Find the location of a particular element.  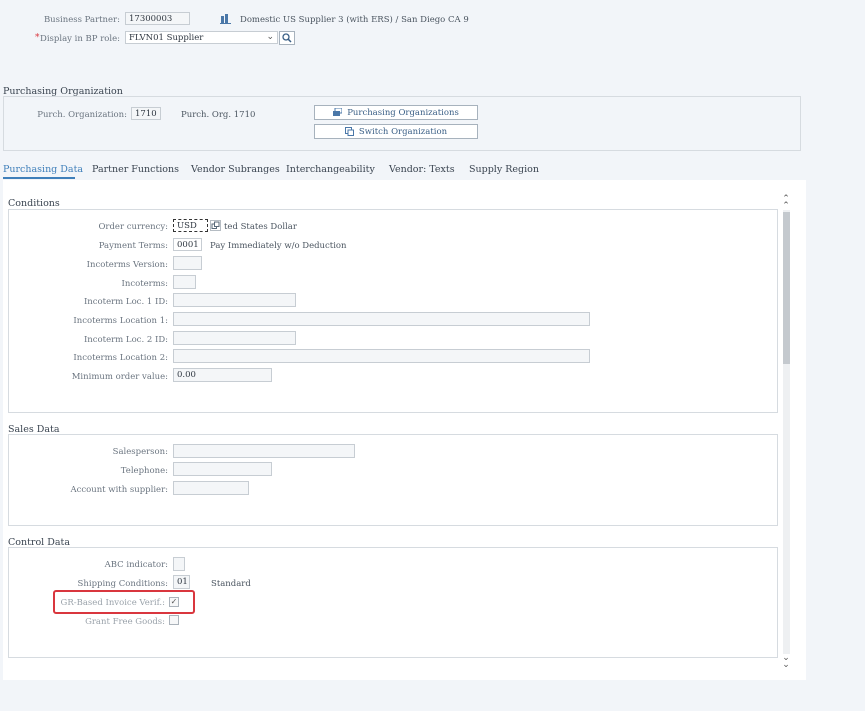

scrollbar-thumb is located at coordinates (786, 288).